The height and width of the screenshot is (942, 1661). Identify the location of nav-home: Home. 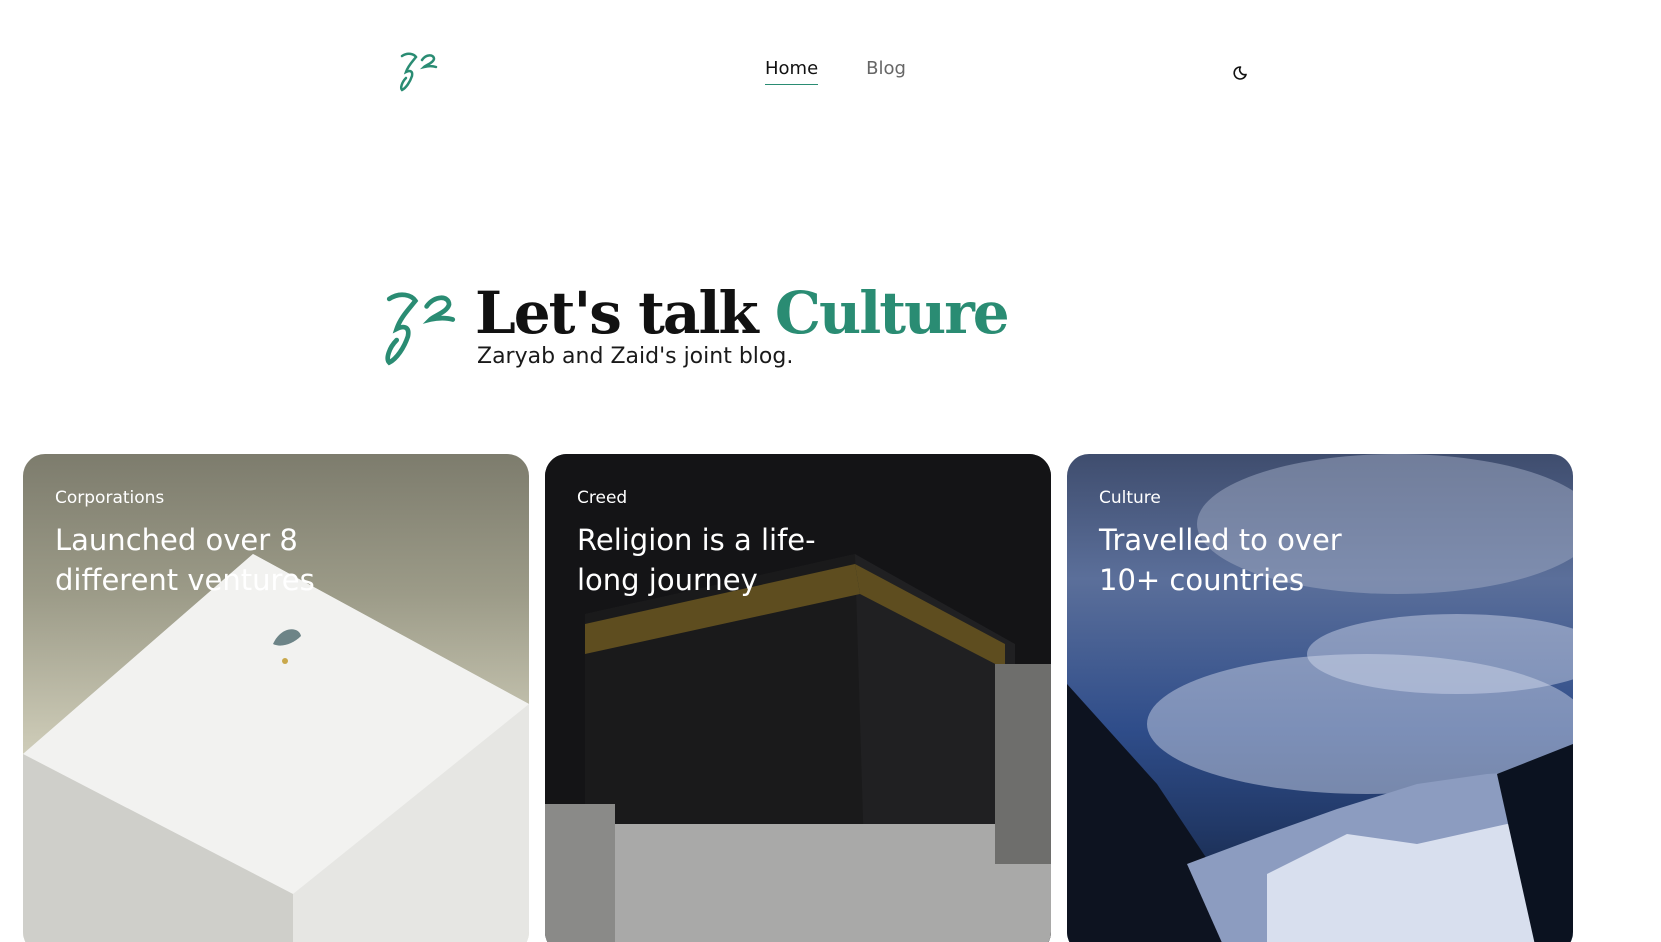
(792, 71).